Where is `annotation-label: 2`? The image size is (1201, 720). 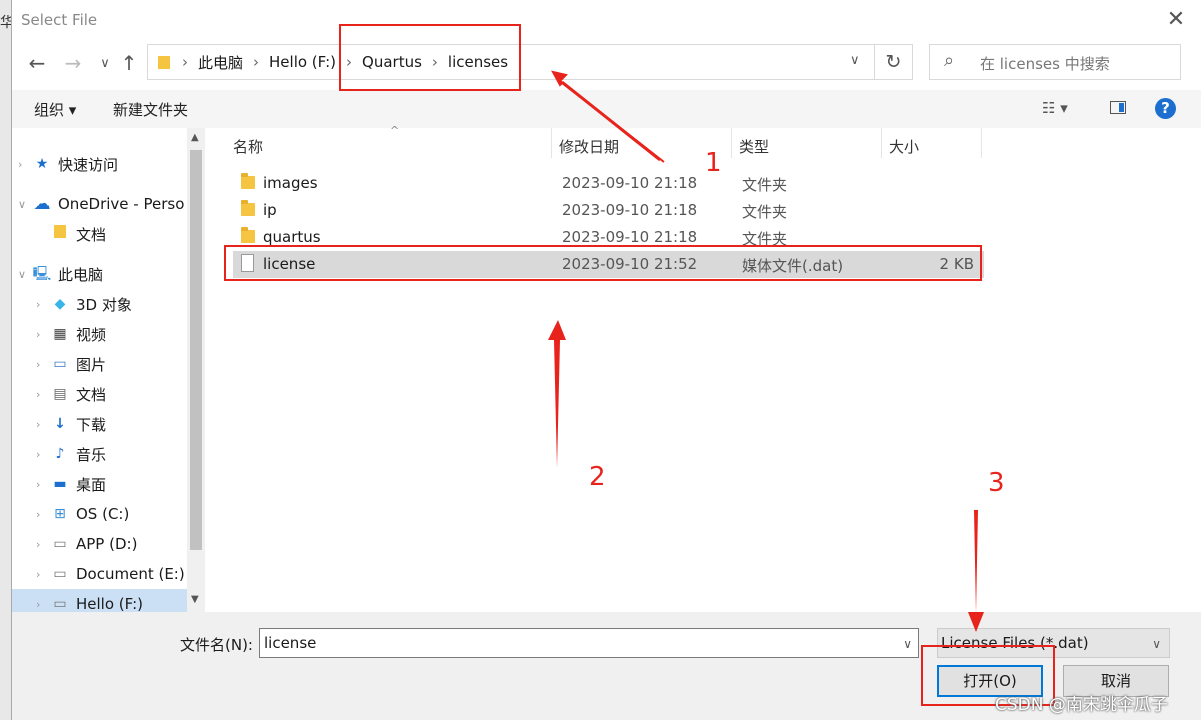
annotation-label: 2 is located at coordinates (597, 477).